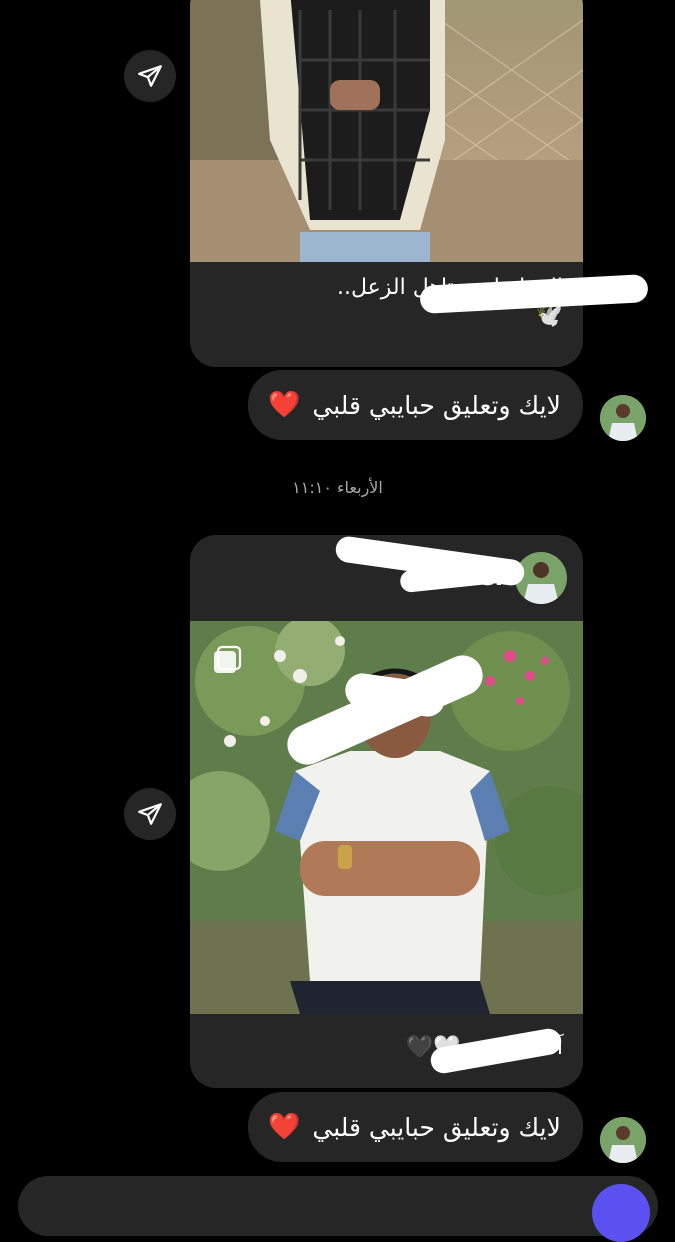 The height and width of the screenshot is (1242, 675). Describe the element at coordinates (338, 1206) in the screenshot. I see `message-composer` at that location.